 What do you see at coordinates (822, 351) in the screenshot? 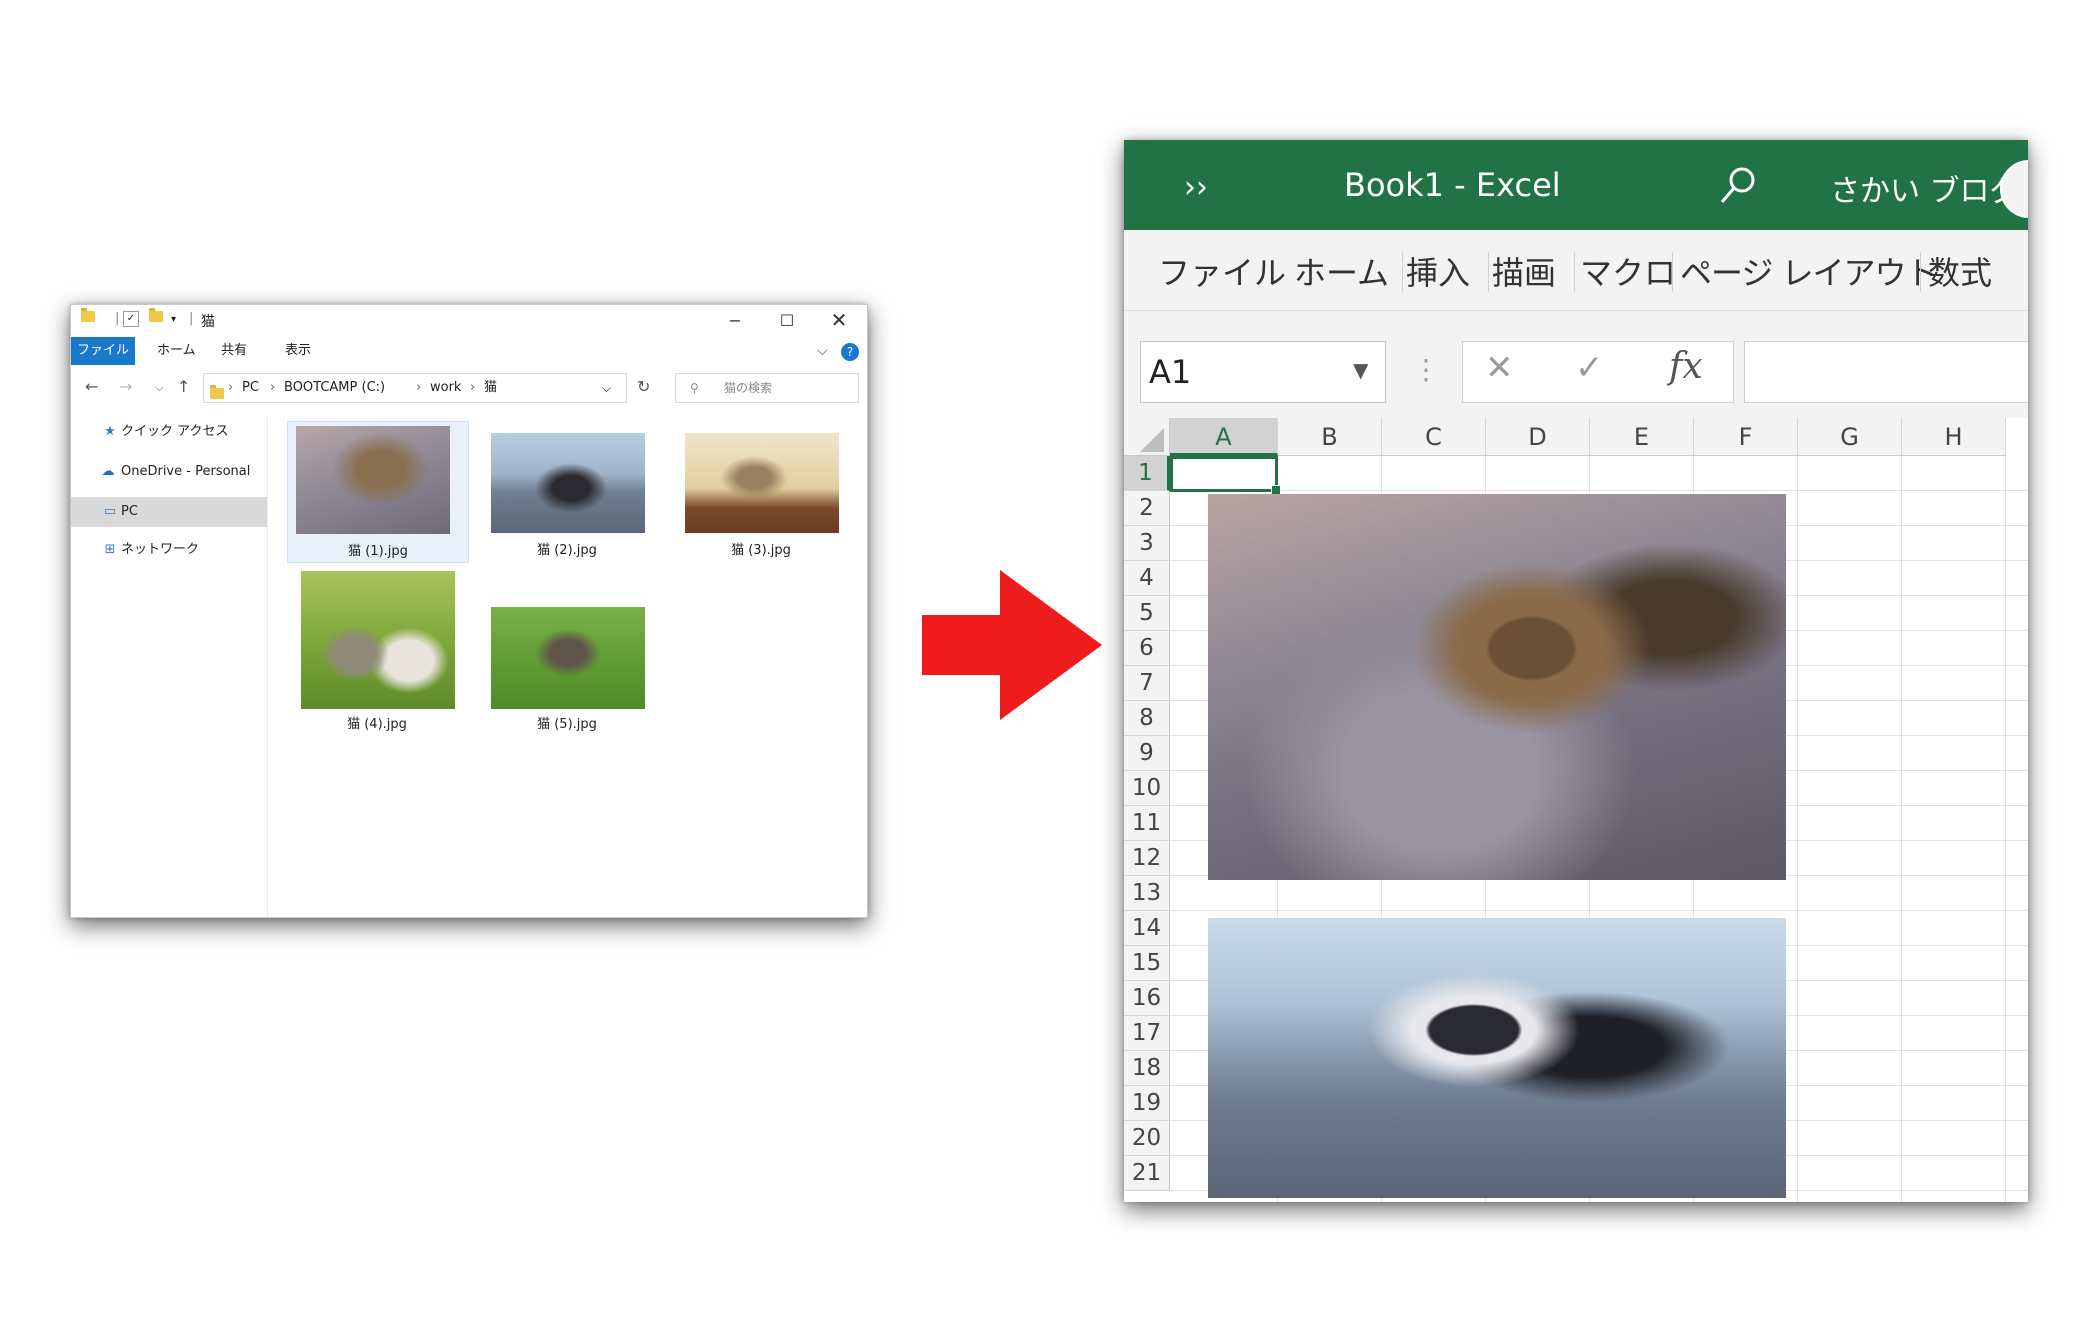
I see `expand-ribbon-icon: ⌵` at bounding box center [822, 351].